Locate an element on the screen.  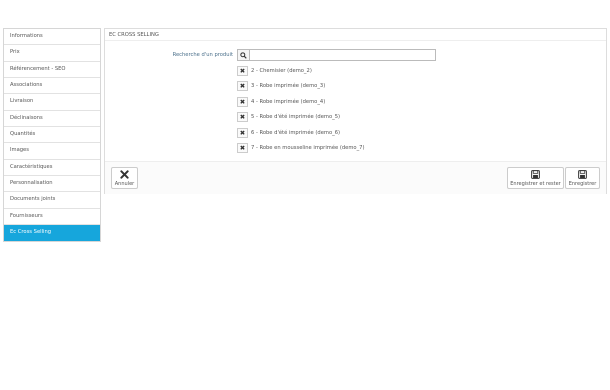
cancel-label: Annuler is located at coordinates (124, 183).